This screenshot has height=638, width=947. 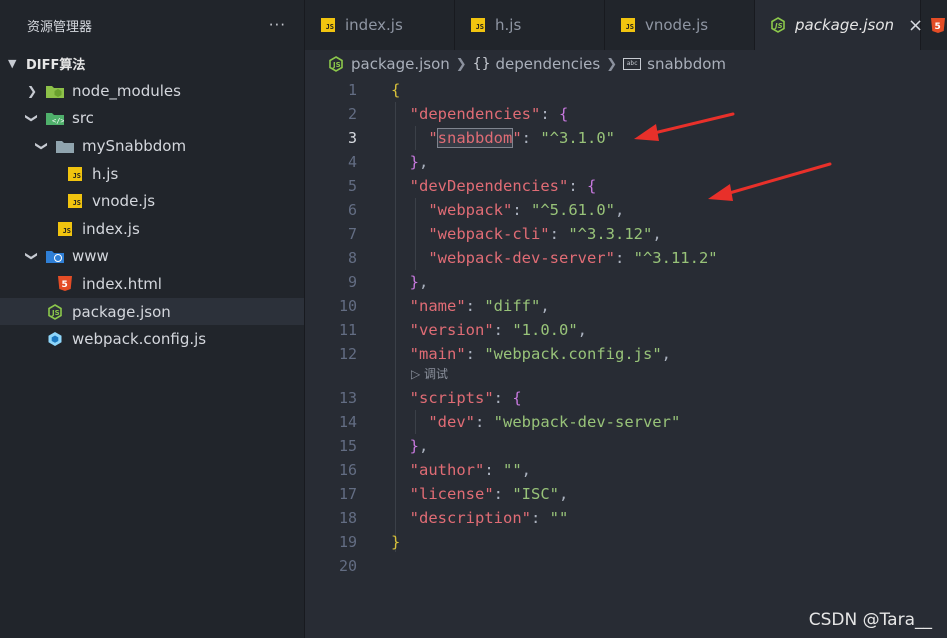 I want to click on tree-item-label: webpack.config.js, so click(x=139, y=339).